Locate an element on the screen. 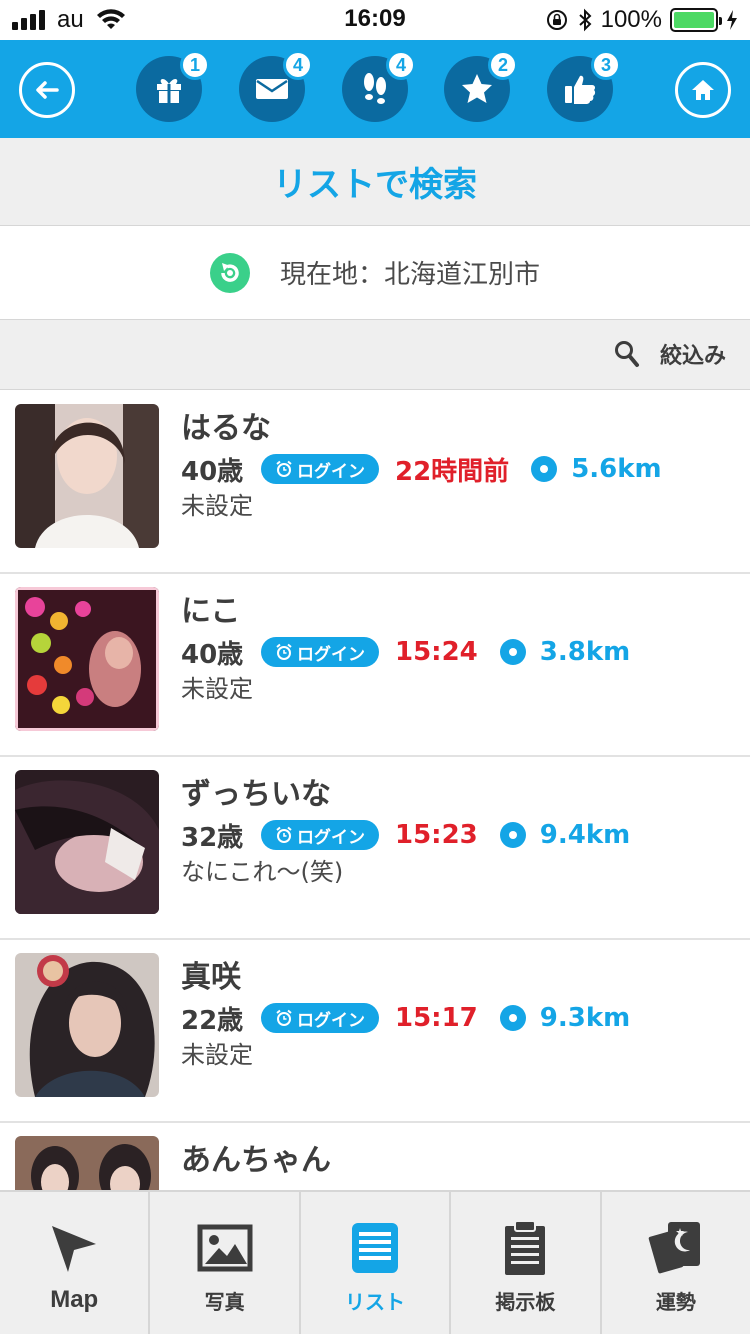 This screenshot has width=750, height=1334. filter-bar: 絞込み is located at coordinates (375, 355).